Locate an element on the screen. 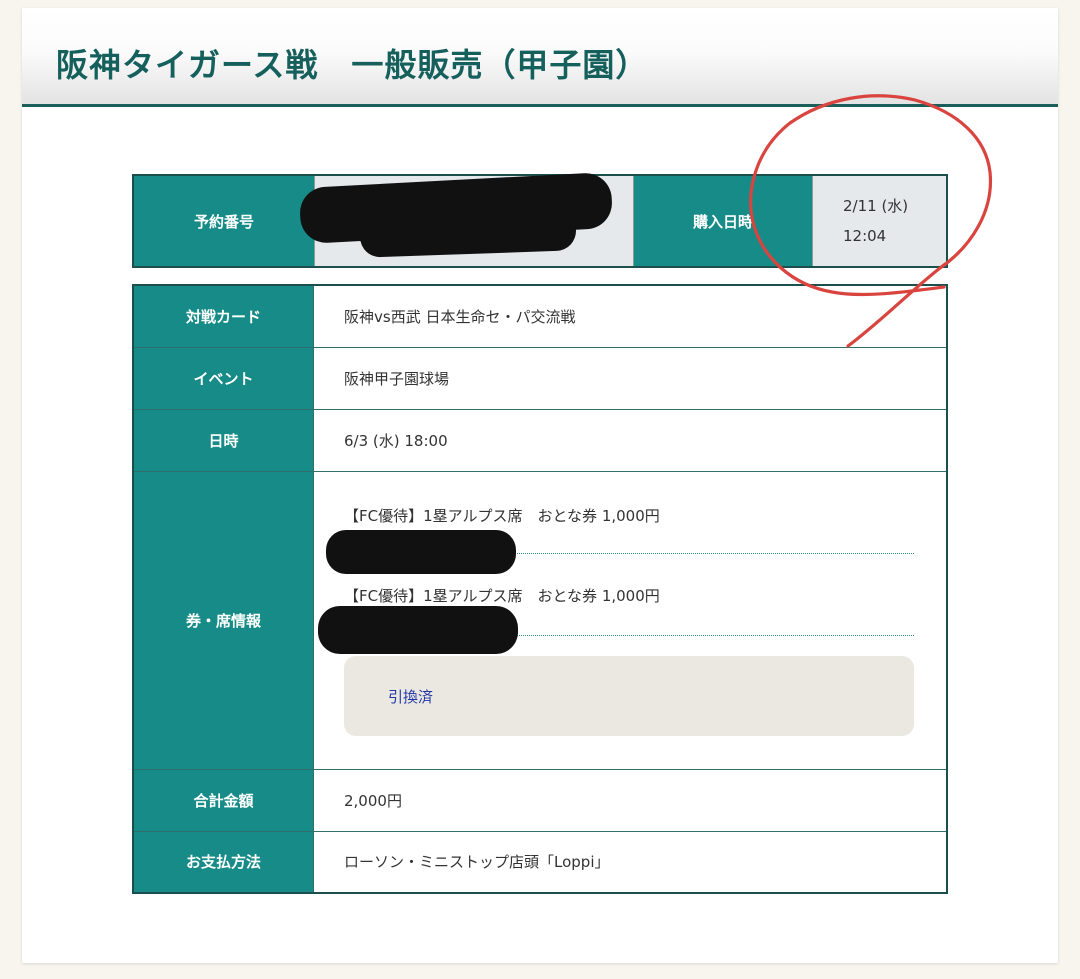 This screenshot has width=1080, height=979. reservation-number-label: 予約番号 is located at coordinates (223, 221).